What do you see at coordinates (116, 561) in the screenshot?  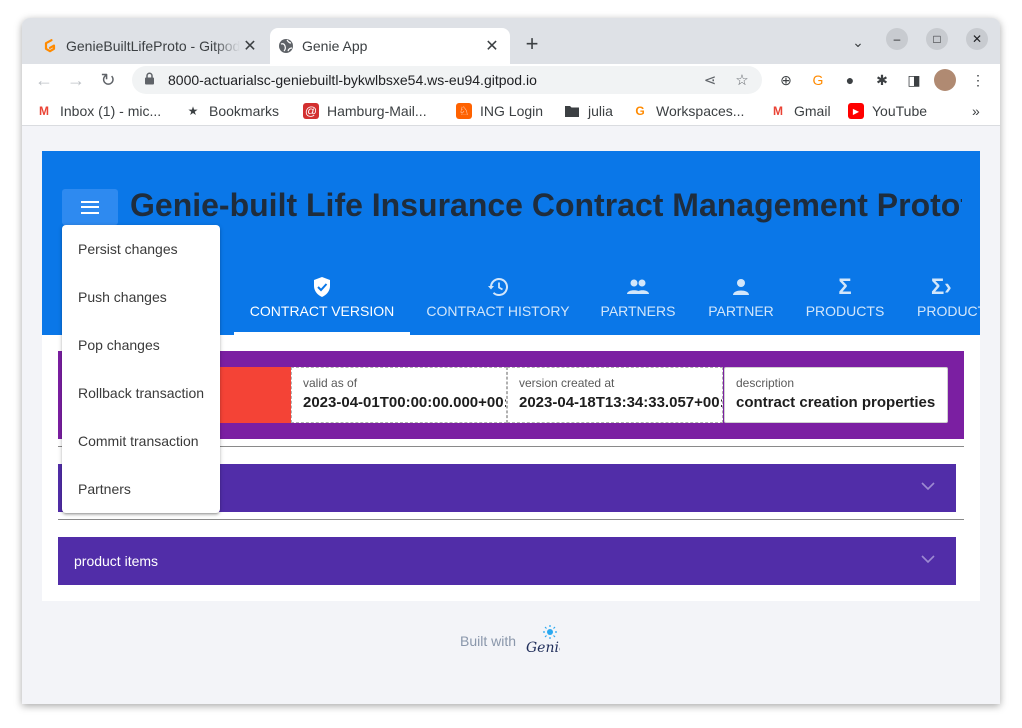 I see `expansion-label: product items` at bounding box center [116, 561].